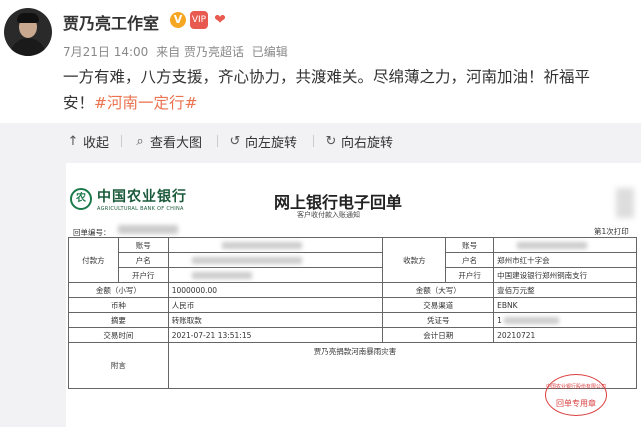 The width and height of the screenshot is (641, 427). What do you see at coordinates (438, 290) in the screenshot?
I see `cell-label: 金额（大写）` at bounding box center [438, 290].